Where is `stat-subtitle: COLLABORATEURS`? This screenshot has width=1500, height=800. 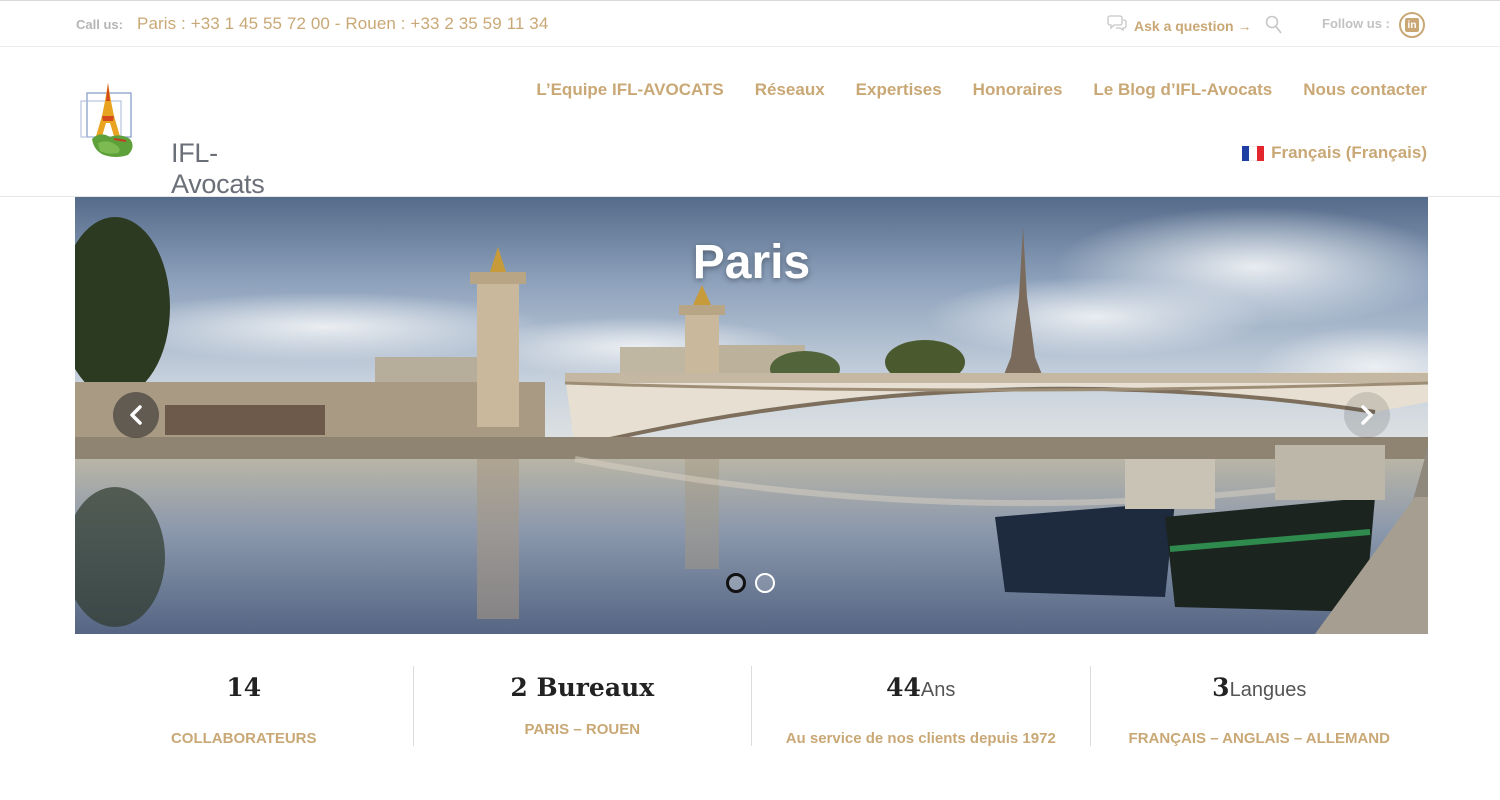
stat-subtitle: COLLABORATEURS is located at coordinates (243, 738).